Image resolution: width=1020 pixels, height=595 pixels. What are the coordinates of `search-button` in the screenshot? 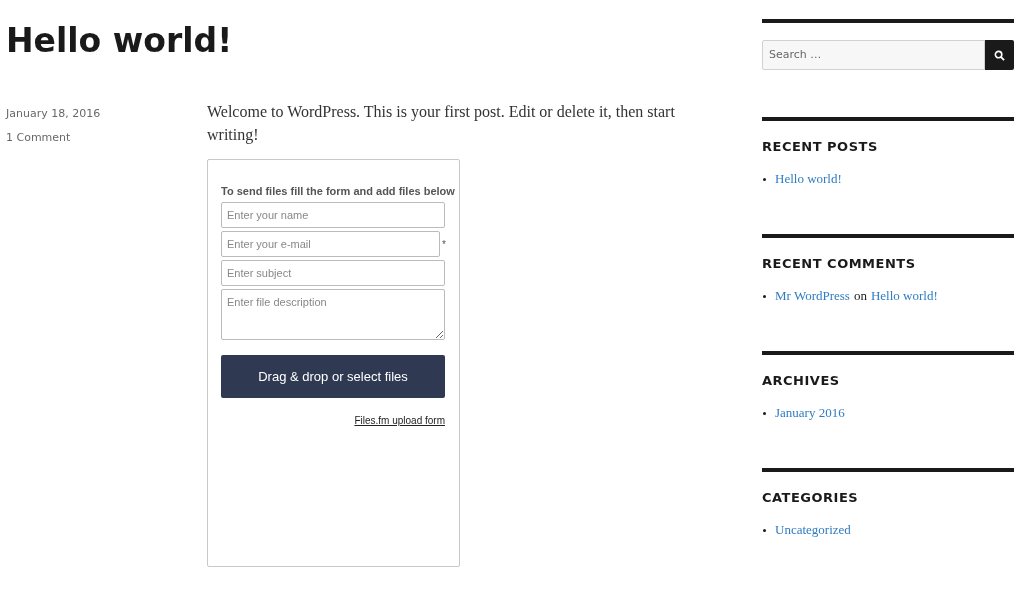 It's located at (999, 55).